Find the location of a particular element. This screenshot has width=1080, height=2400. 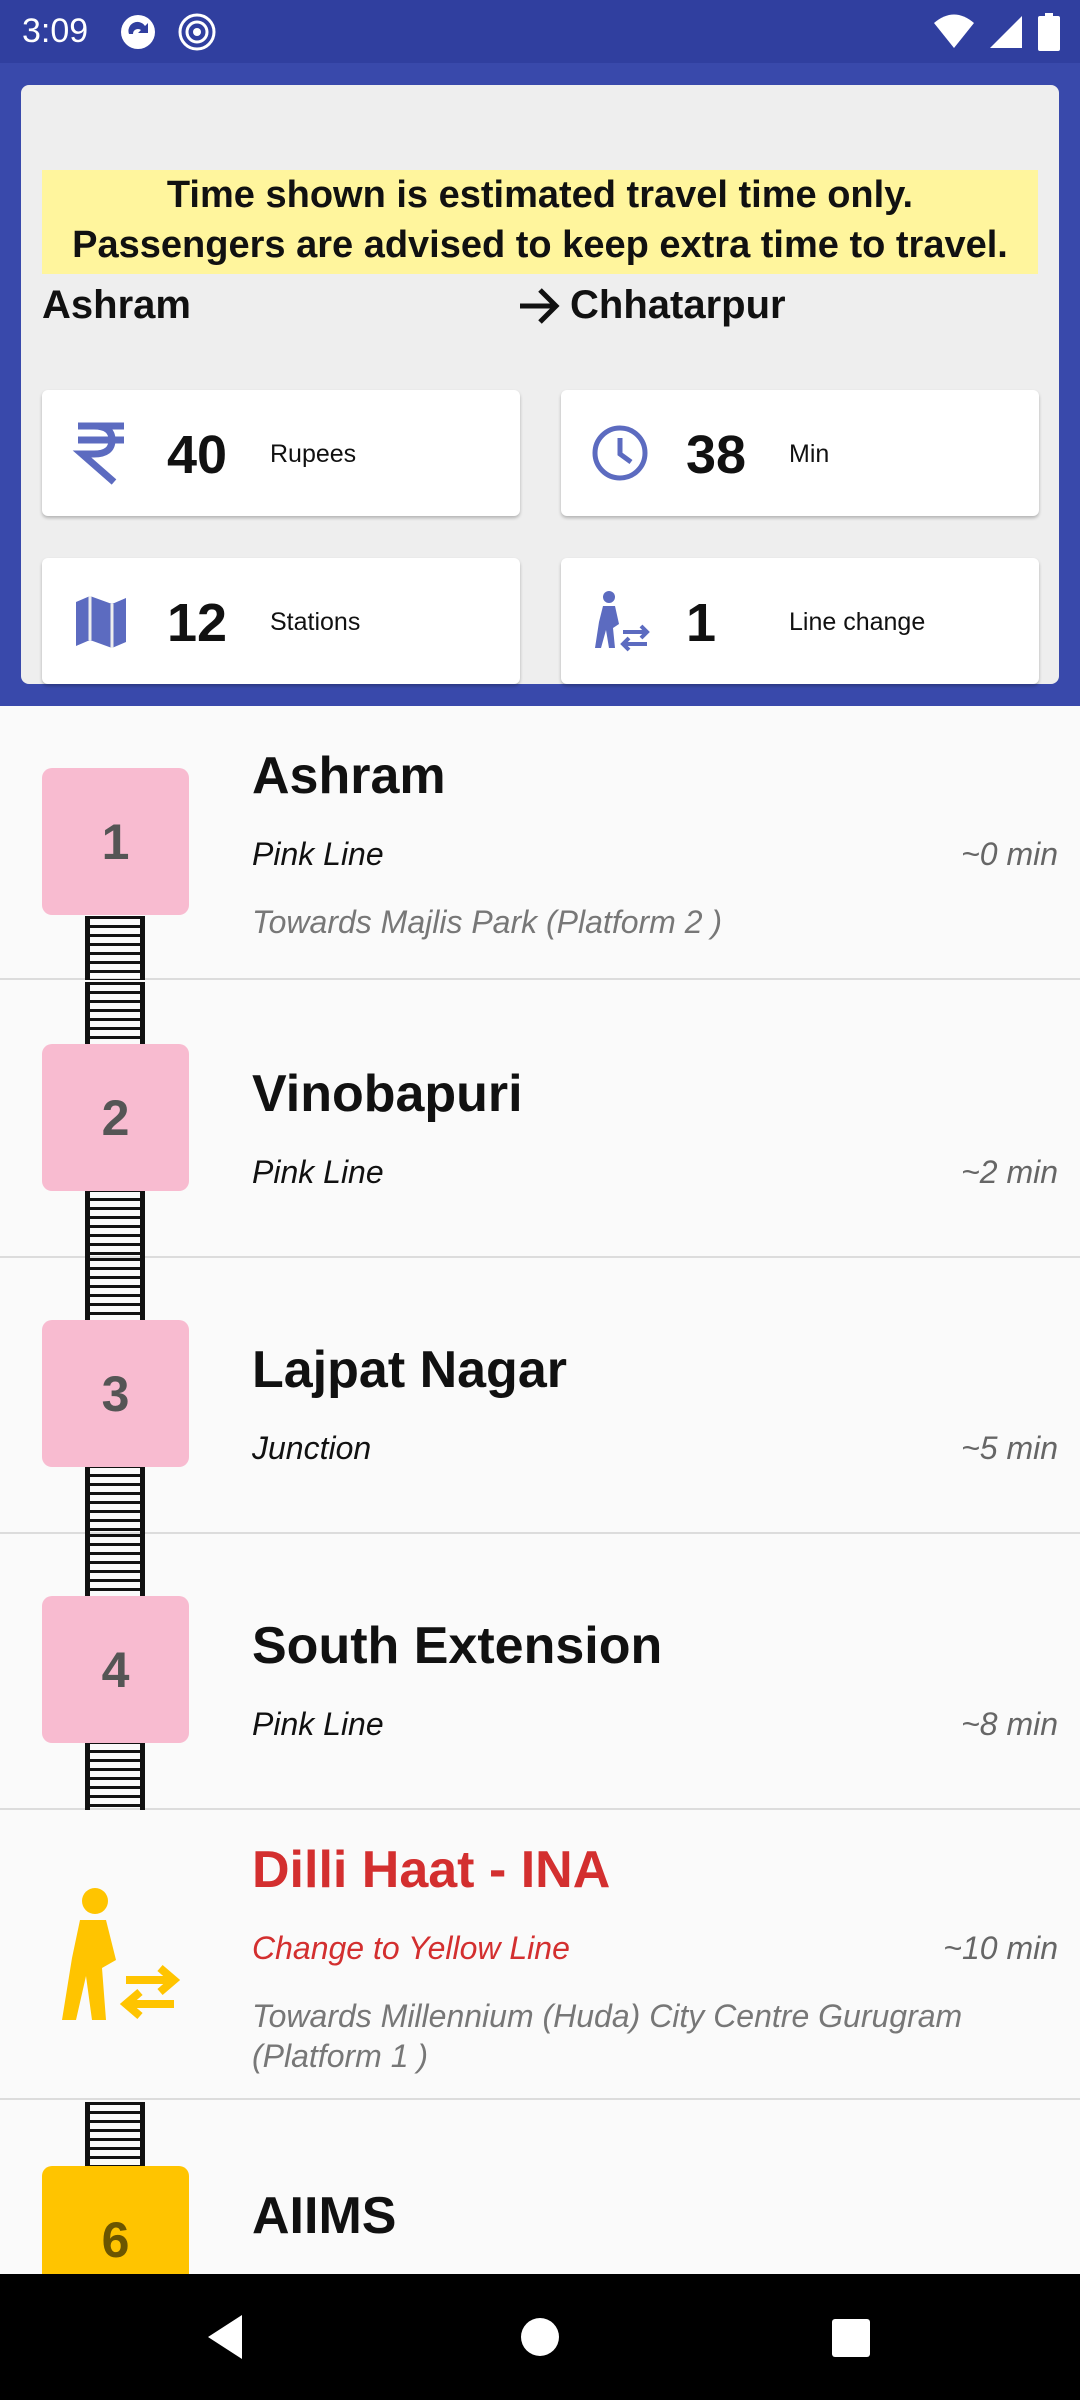

station-number-badge: 1 is located at coordinates (115, 841).